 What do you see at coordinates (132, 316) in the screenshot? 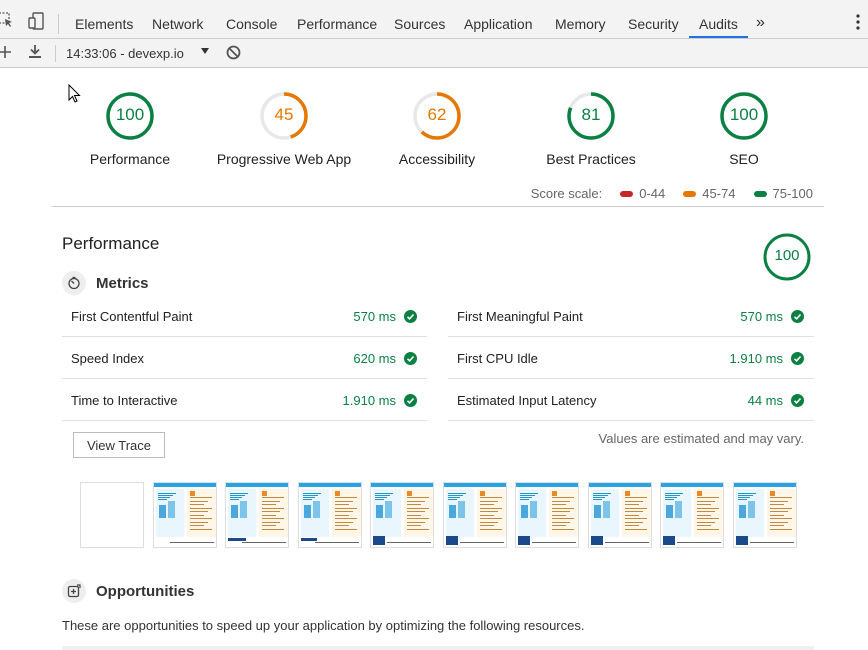
I see `metric-label: First Contentful Paint` at bounding box center [132, 316].